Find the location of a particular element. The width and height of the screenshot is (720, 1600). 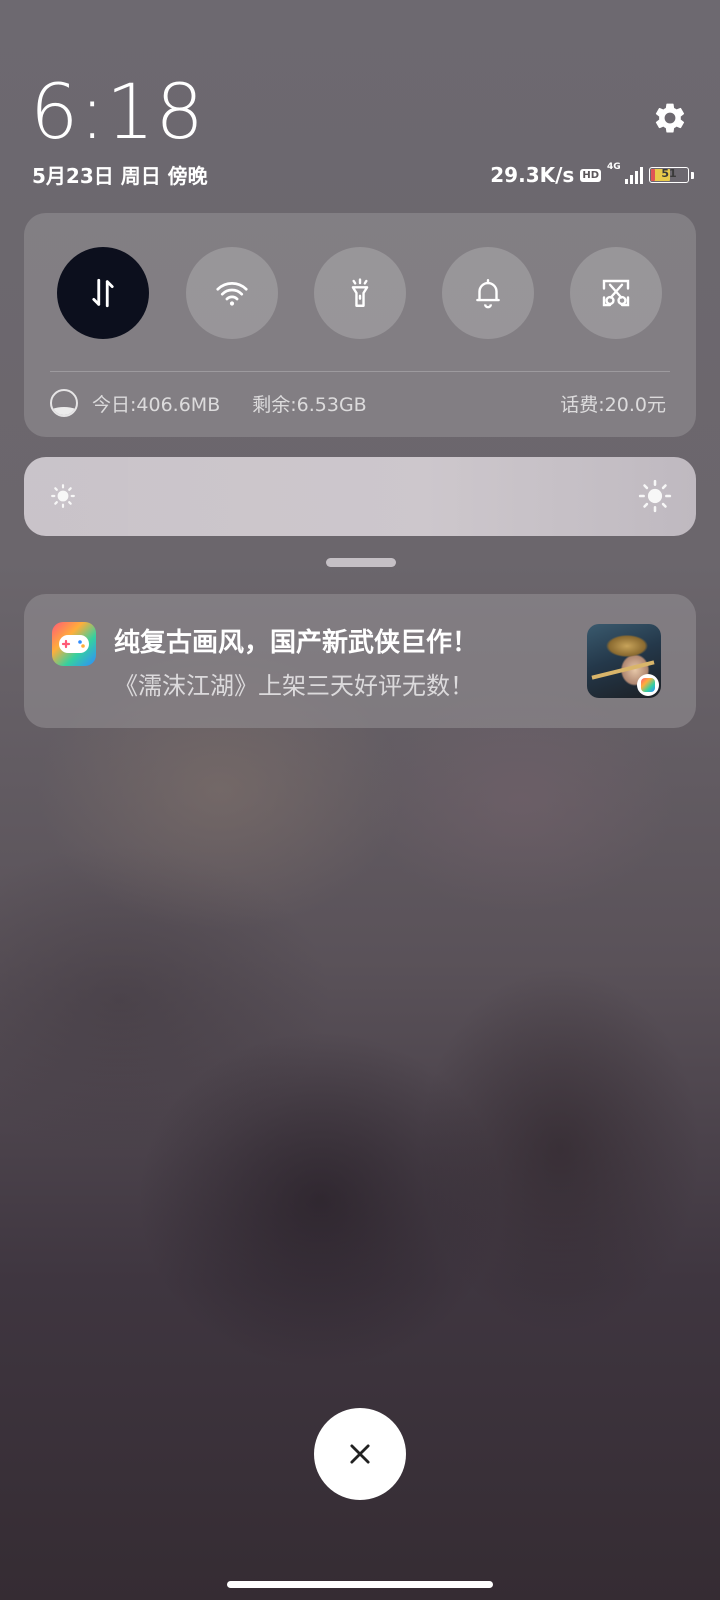

toggle-mobile-data is located at coordinates (103, 293).